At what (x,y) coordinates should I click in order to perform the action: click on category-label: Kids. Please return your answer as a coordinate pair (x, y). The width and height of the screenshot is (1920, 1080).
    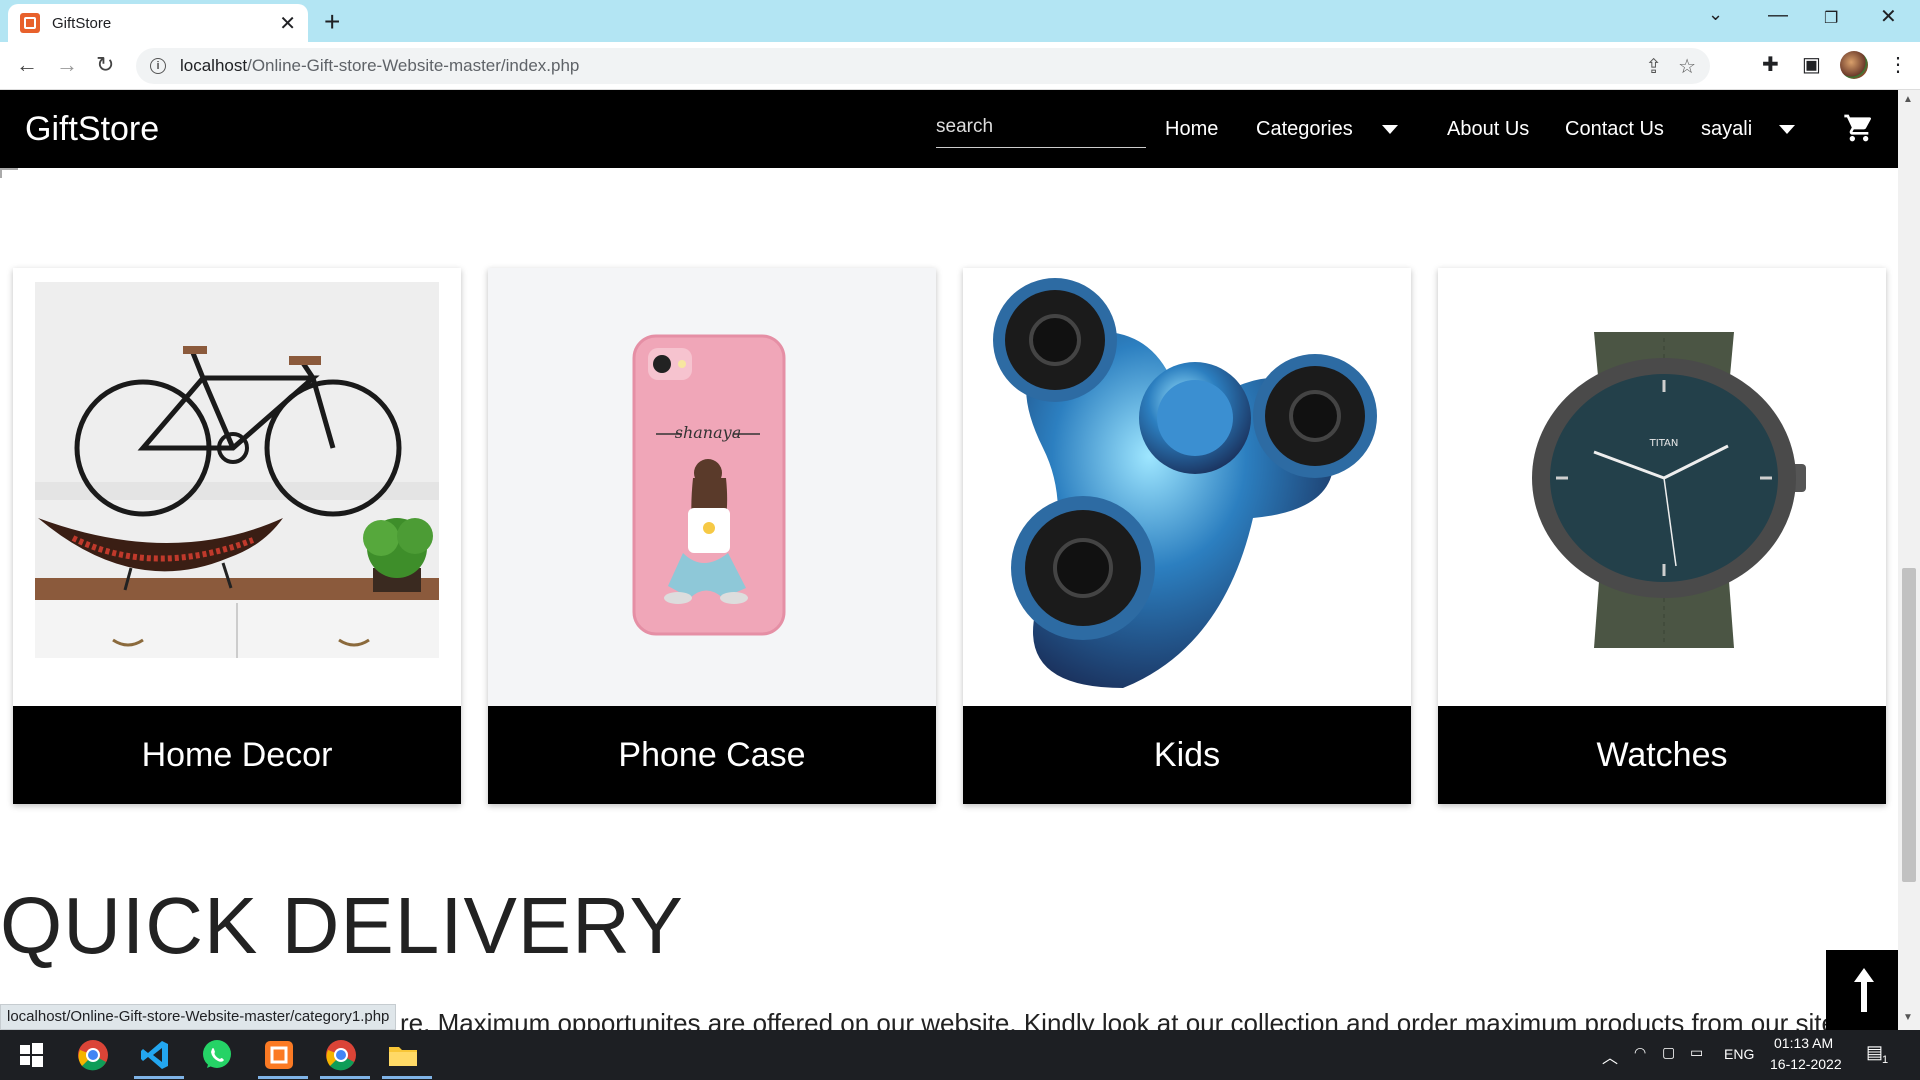
    Looking at the image, I should click on (1187, 755).